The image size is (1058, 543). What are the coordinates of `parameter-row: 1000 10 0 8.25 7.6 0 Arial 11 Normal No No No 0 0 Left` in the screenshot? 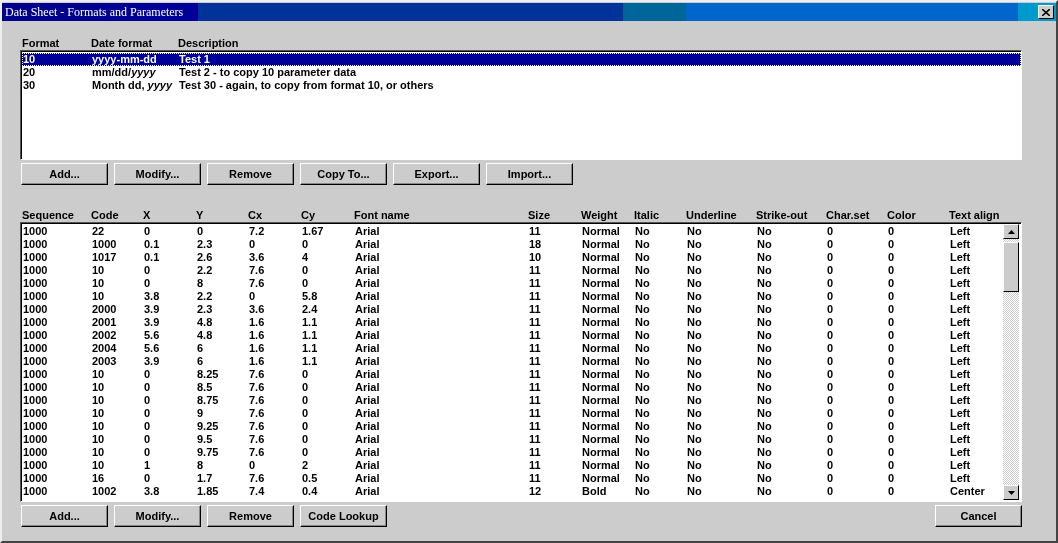 It's located at (512, 374).